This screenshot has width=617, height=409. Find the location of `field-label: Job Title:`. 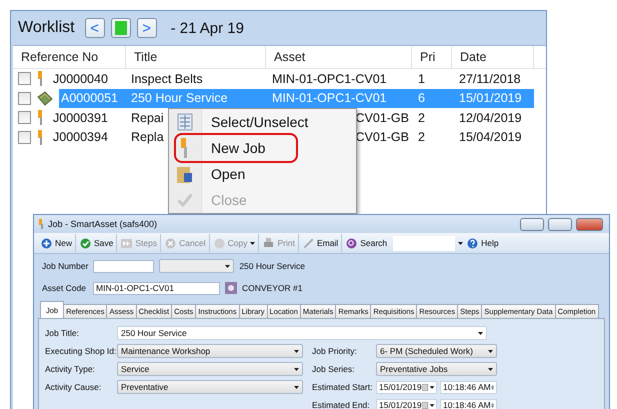

field-label: Job Title: is located at coordinates (62, 333).